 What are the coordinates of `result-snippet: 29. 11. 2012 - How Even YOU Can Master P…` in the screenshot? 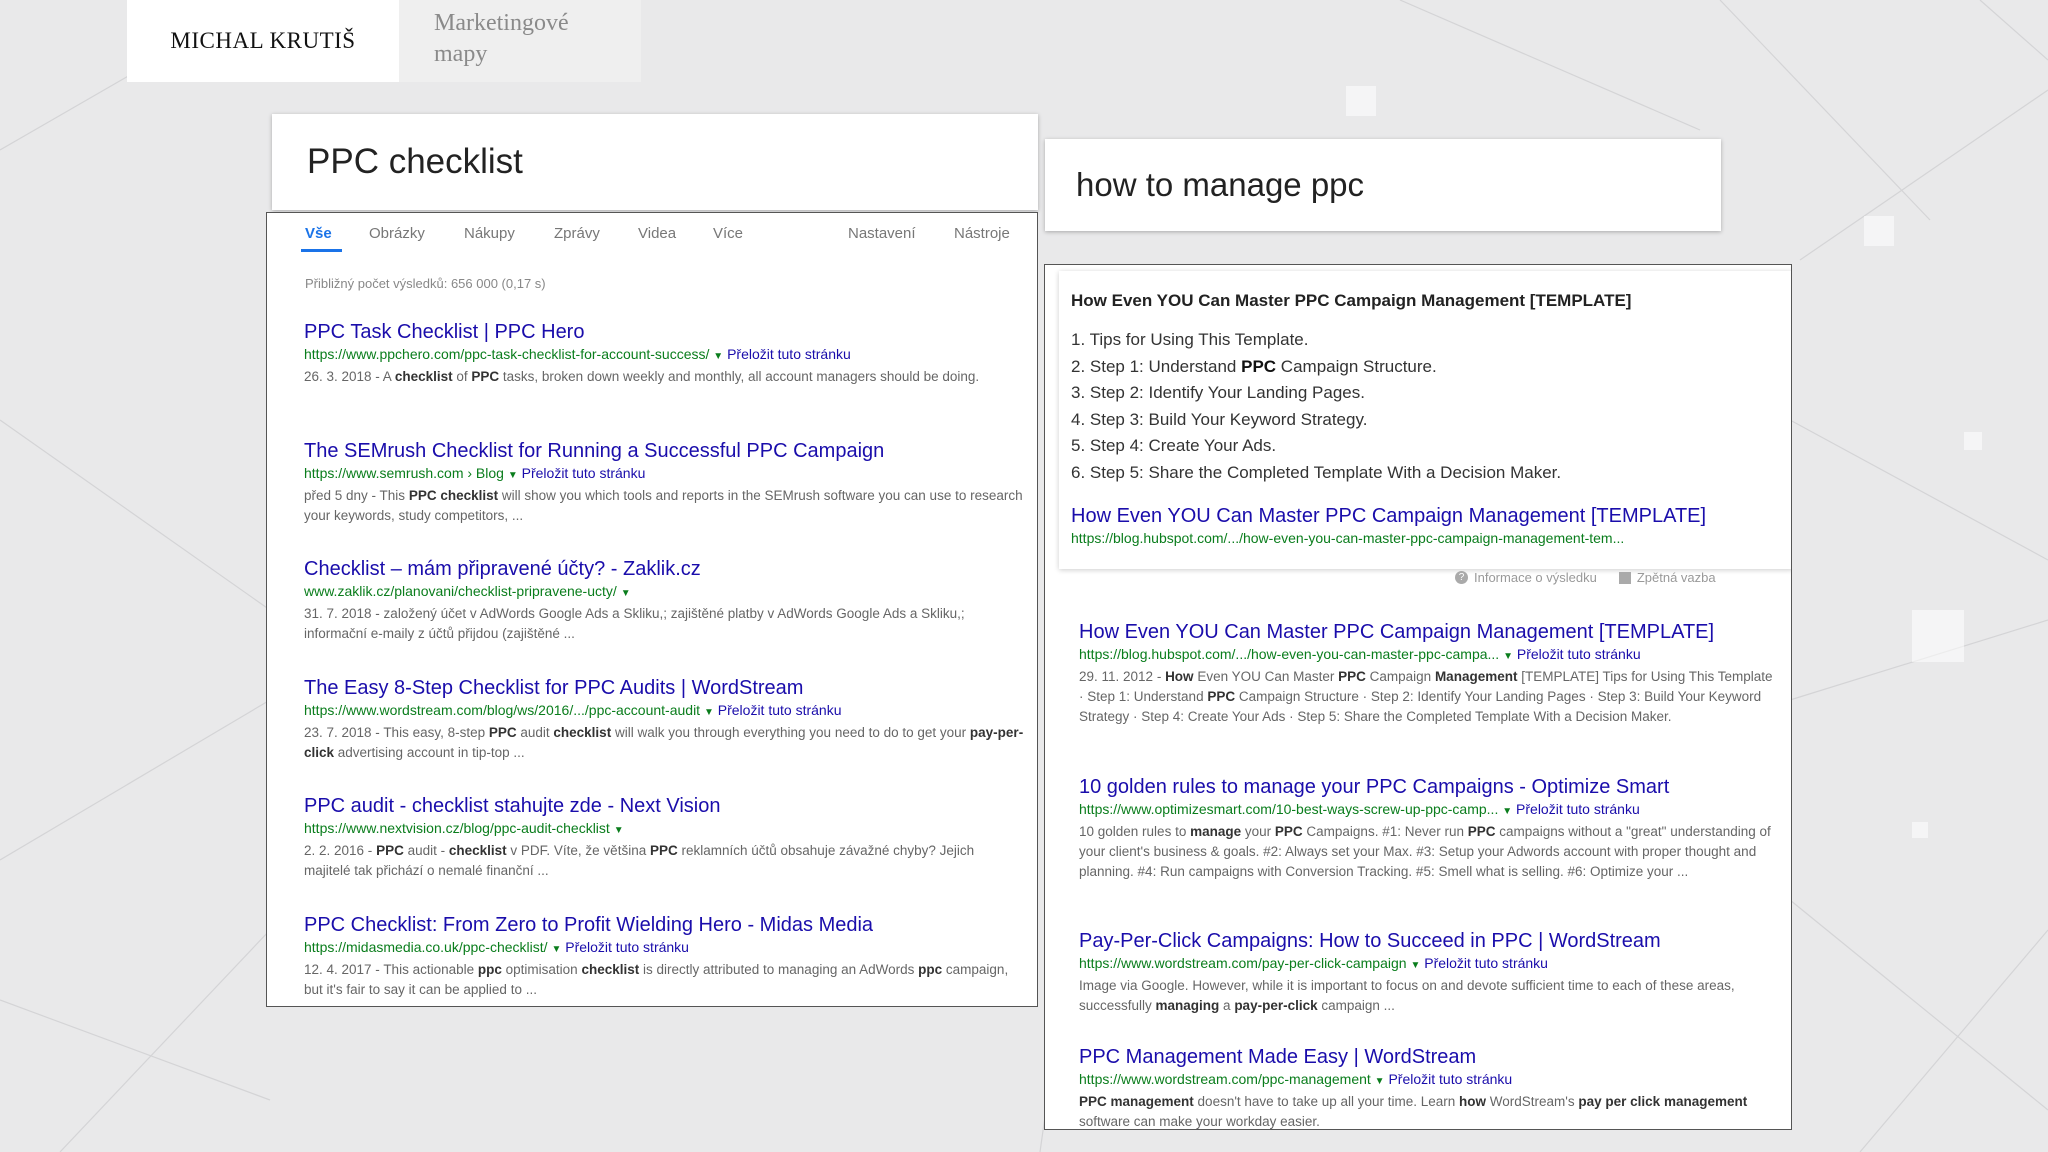 It's located at (1426, 696).